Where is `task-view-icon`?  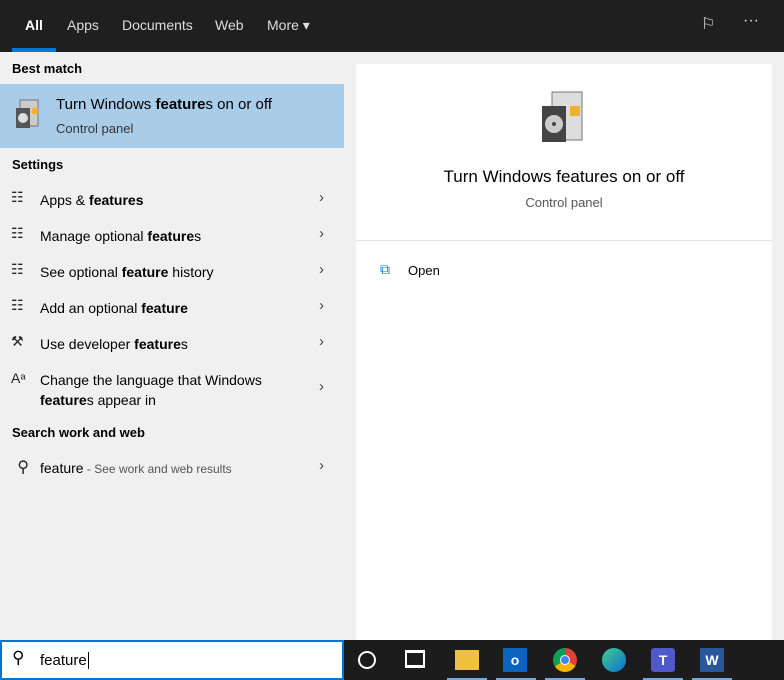 task-view-icon is located at coordinates (415, 659).